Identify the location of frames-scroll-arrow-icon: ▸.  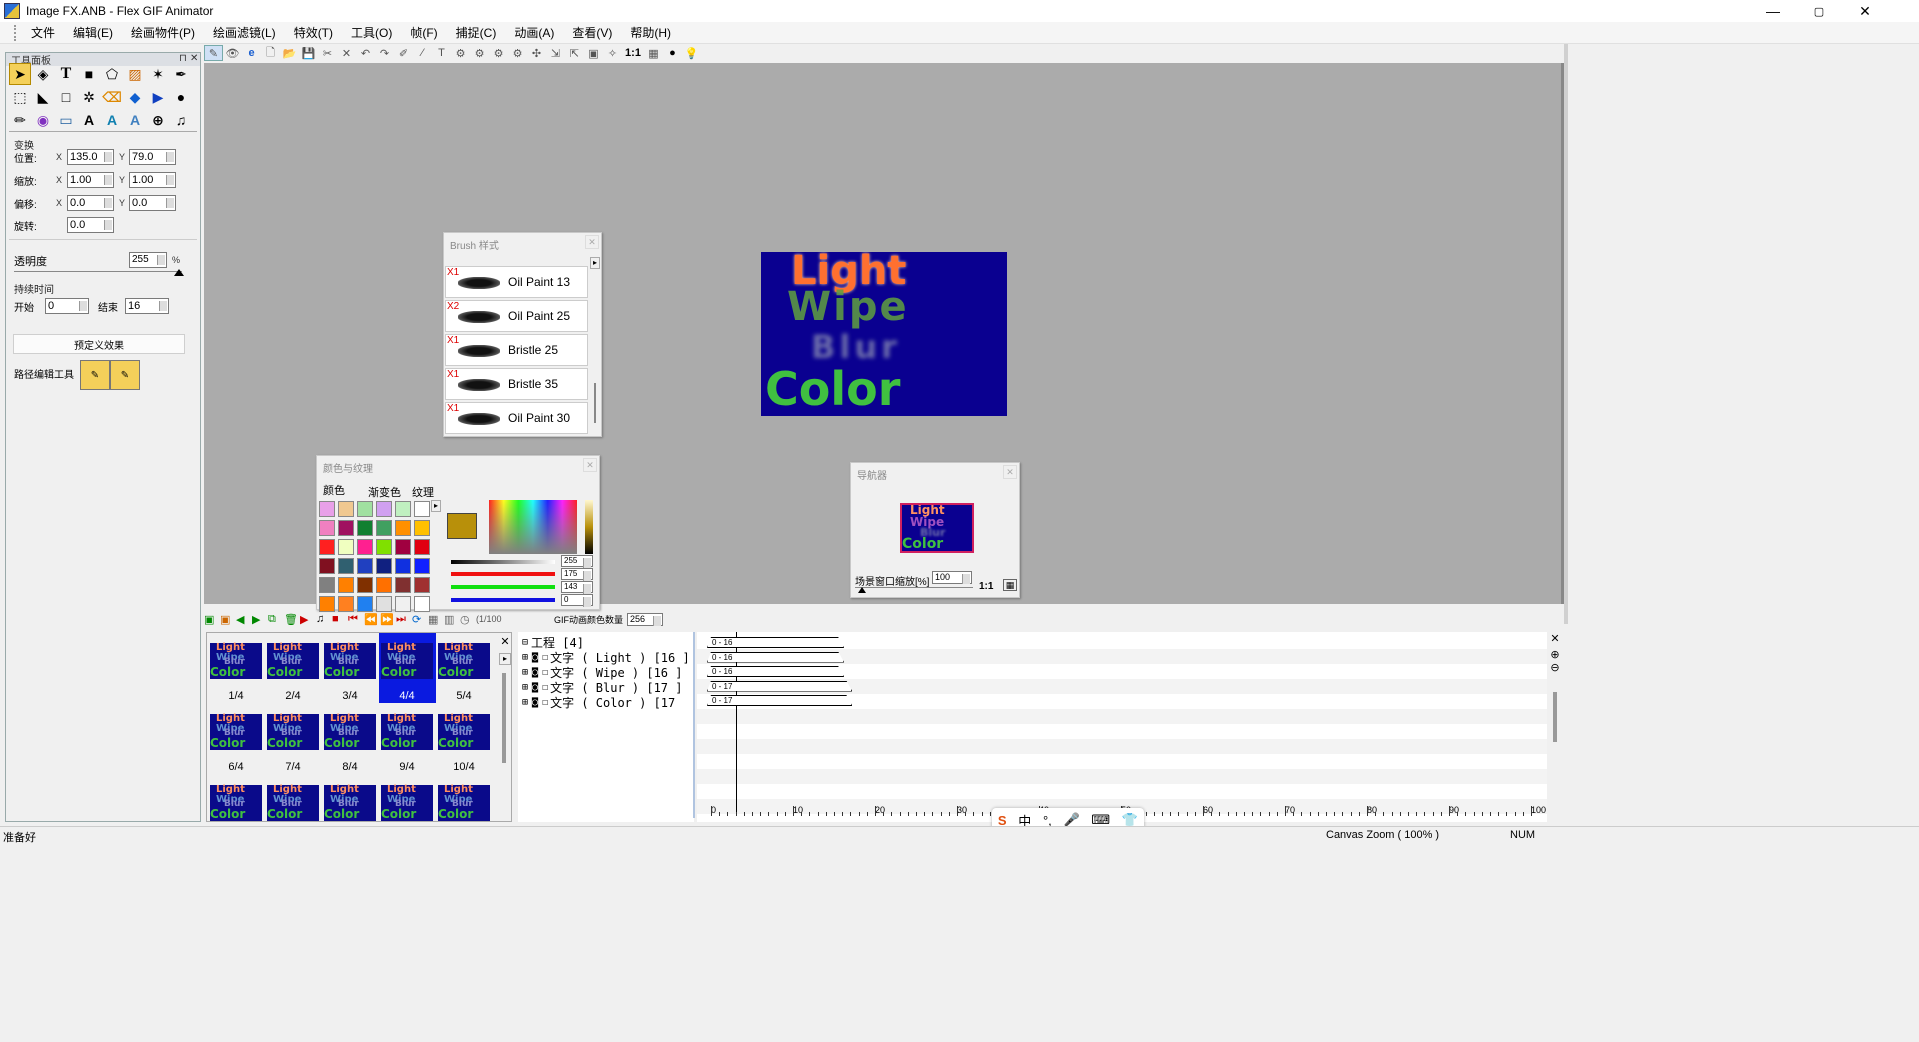
(505, 659).